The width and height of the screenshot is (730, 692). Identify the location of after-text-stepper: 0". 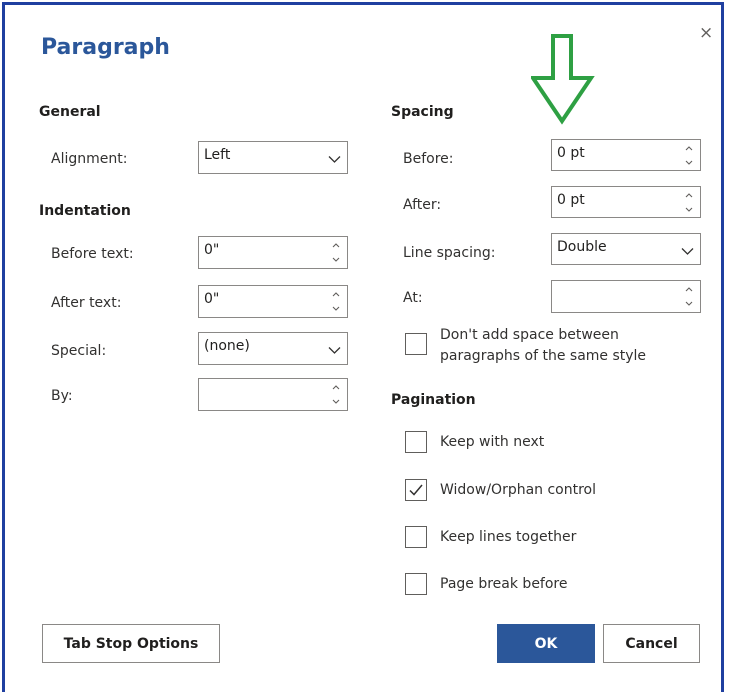
(273, 301).